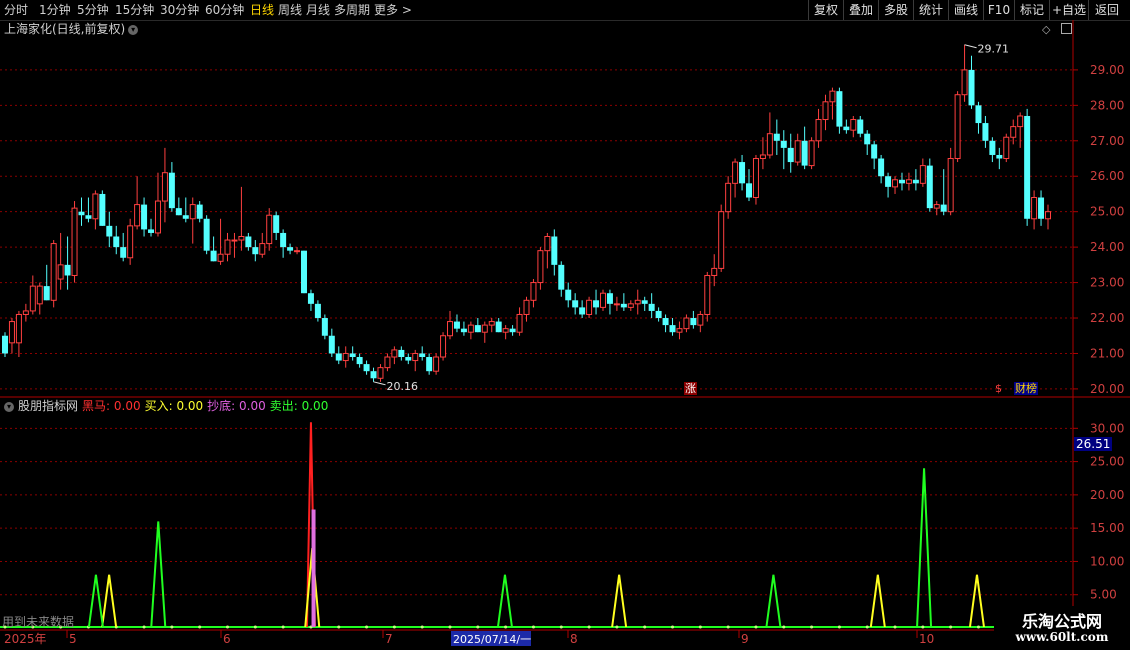 This screenshot has width=1130, height=650. I want to click on low-price-label: 20.16, so click(403, 386).